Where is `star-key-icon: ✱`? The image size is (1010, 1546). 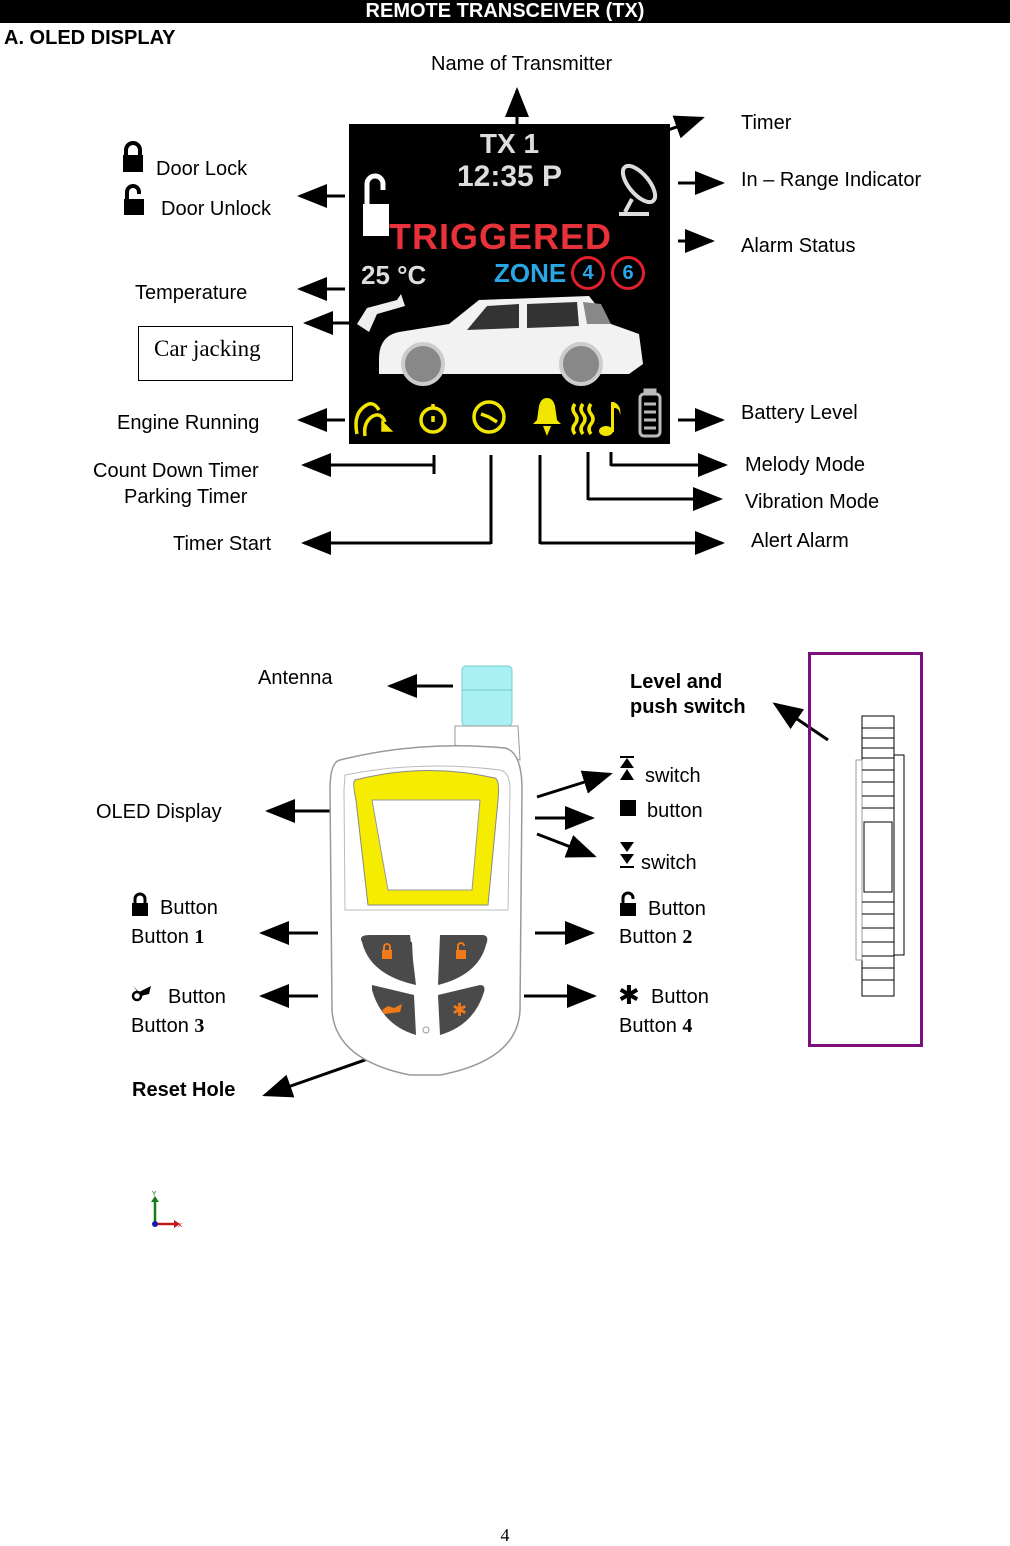 star-key-icon: ✱ is located at coordinates (459, 1010).